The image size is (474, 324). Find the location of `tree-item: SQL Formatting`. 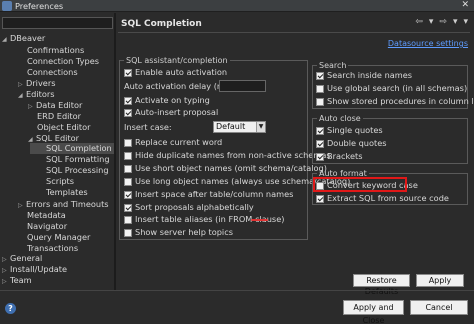

tree-item: SQL Formatting is located at coordinates (78, 159).